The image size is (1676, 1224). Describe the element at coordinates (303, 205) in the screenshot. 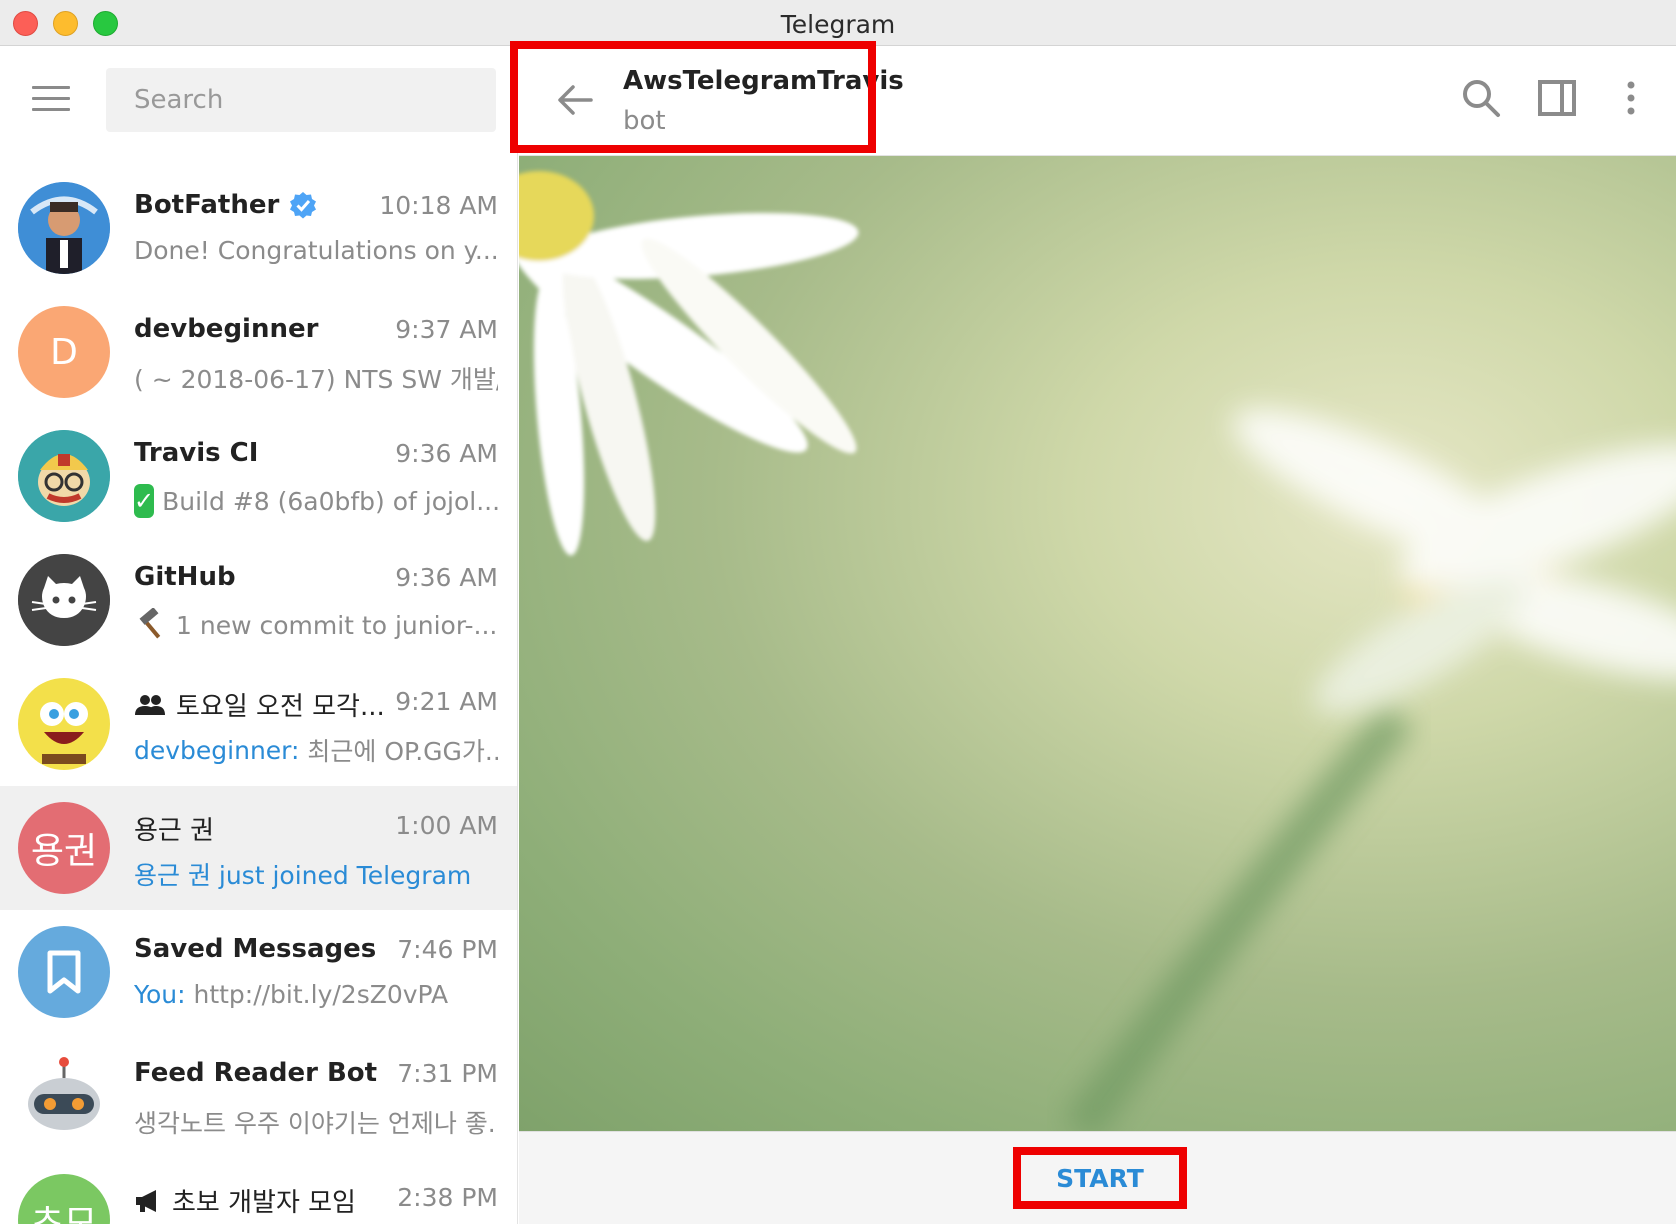

I see `verified-badge-icon` at that location.